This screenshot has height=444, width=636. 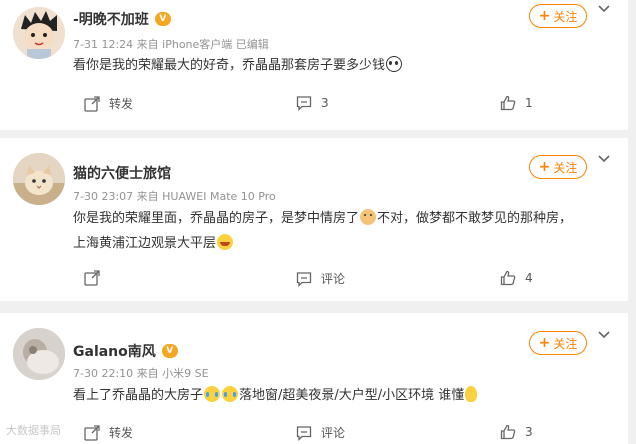 I want to click on panda-emoji-icon, so click(x=394, y=64).